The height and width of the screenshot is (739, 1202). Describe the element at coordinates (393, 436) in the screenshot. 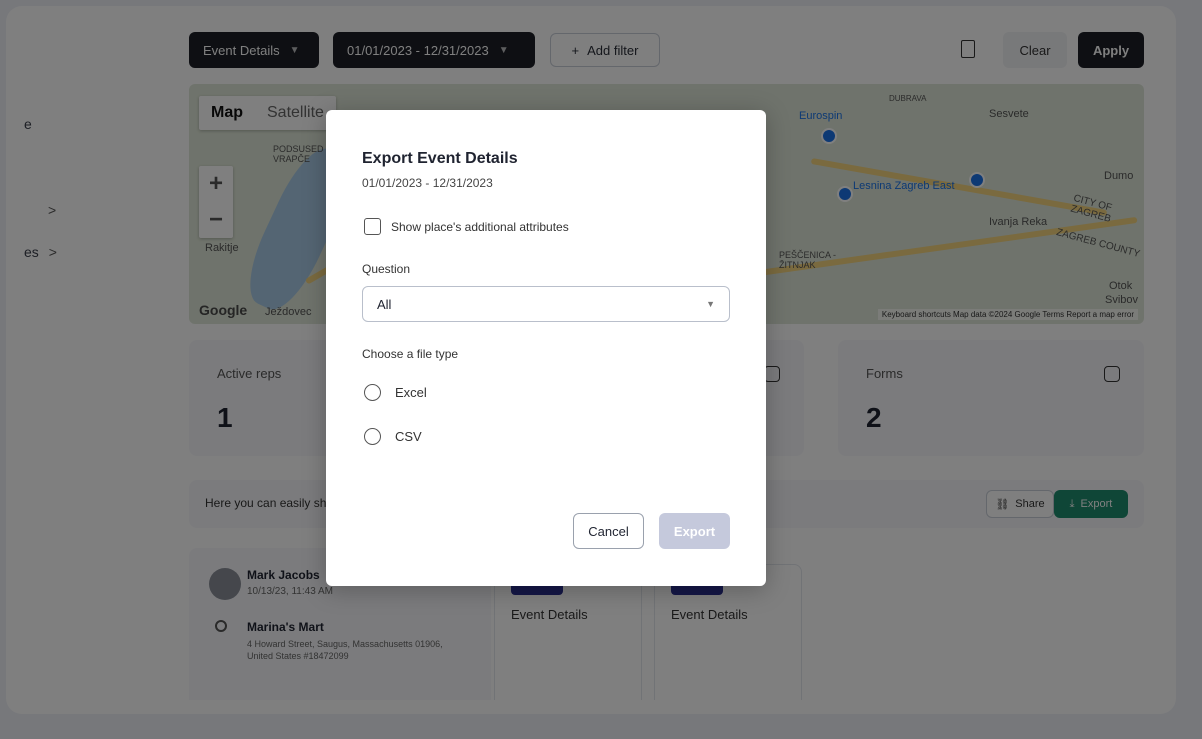

I see `file-type-csv: CSV` at that location.